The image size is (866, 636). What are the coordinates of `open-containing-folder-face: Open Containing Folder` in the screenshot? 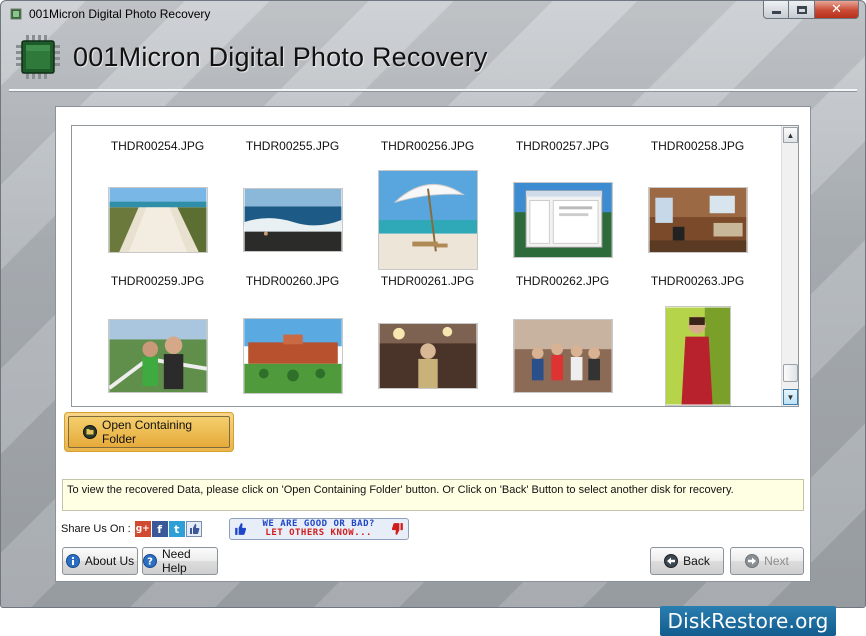 It's located at (149, 432).